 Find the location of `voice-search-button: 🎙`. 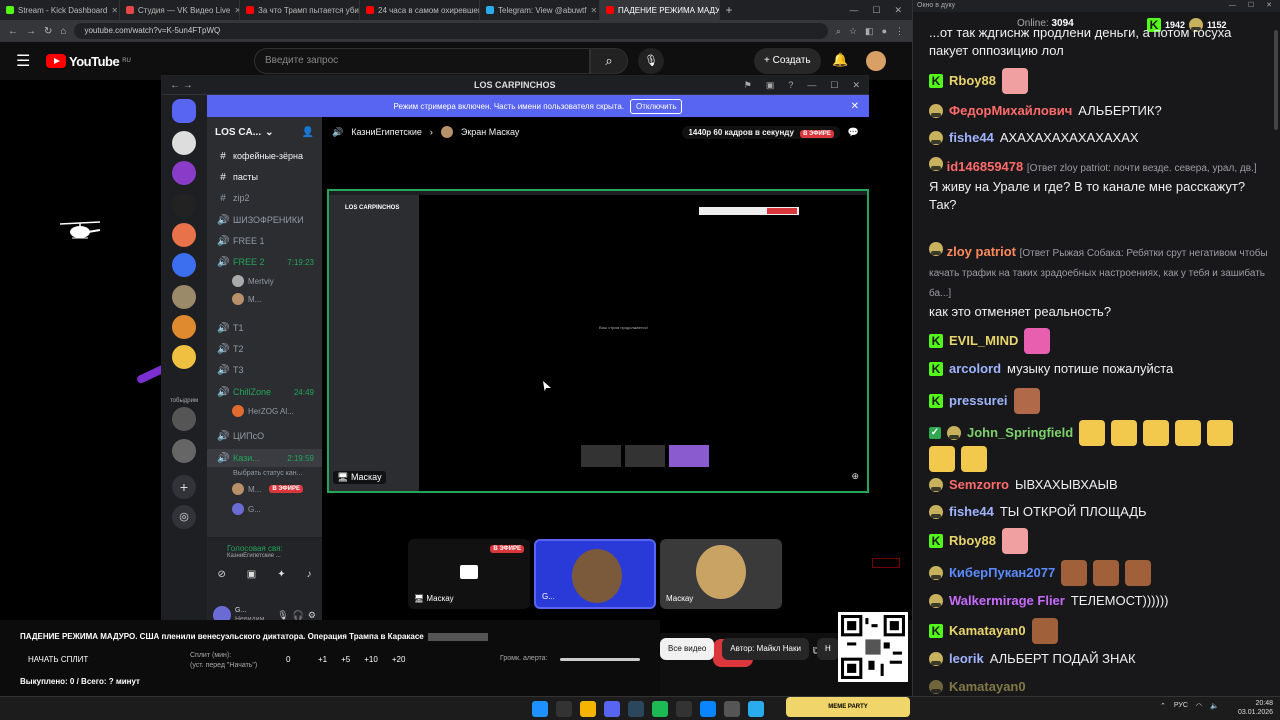

voice-search-button: 🎙 is located at coordinates (651, 61).